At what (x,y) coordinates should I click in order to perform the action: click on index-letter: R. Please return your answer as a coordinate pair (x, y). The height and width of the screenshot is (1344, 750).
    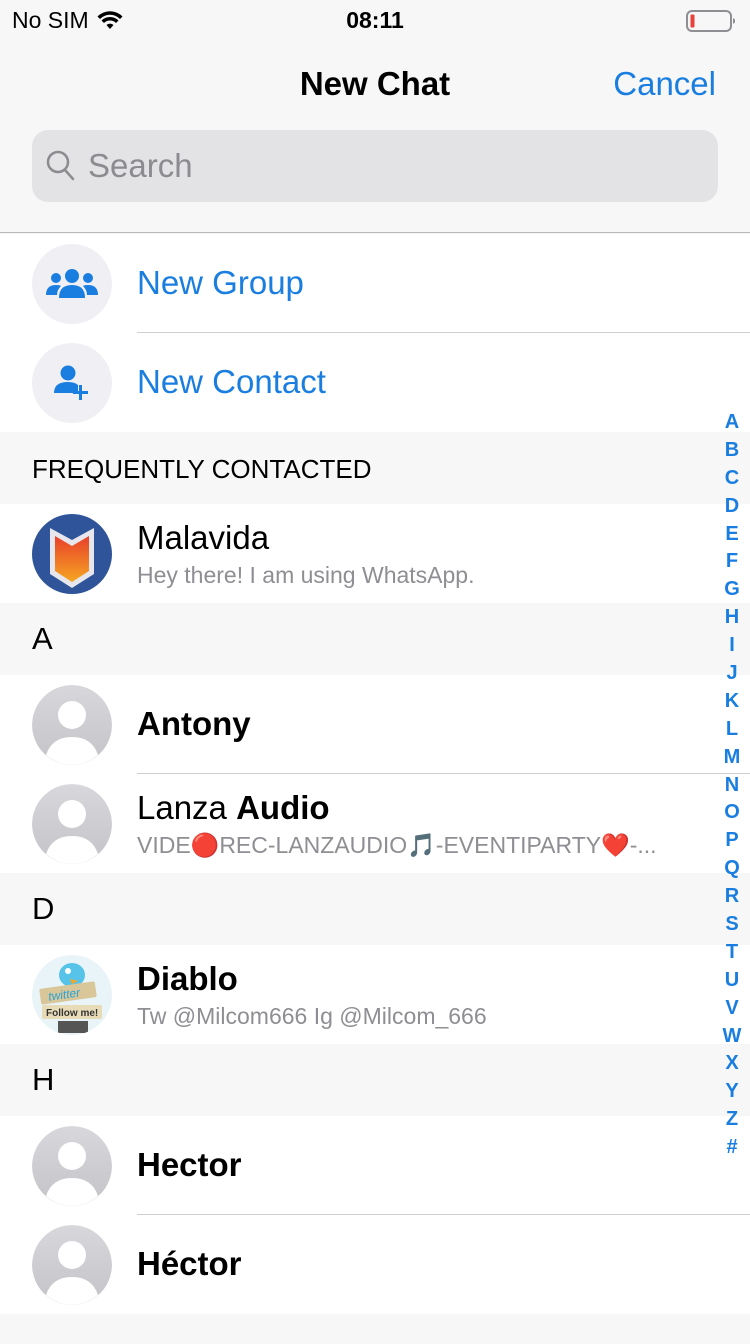
    Looking at the image, I should click on (732, 896).